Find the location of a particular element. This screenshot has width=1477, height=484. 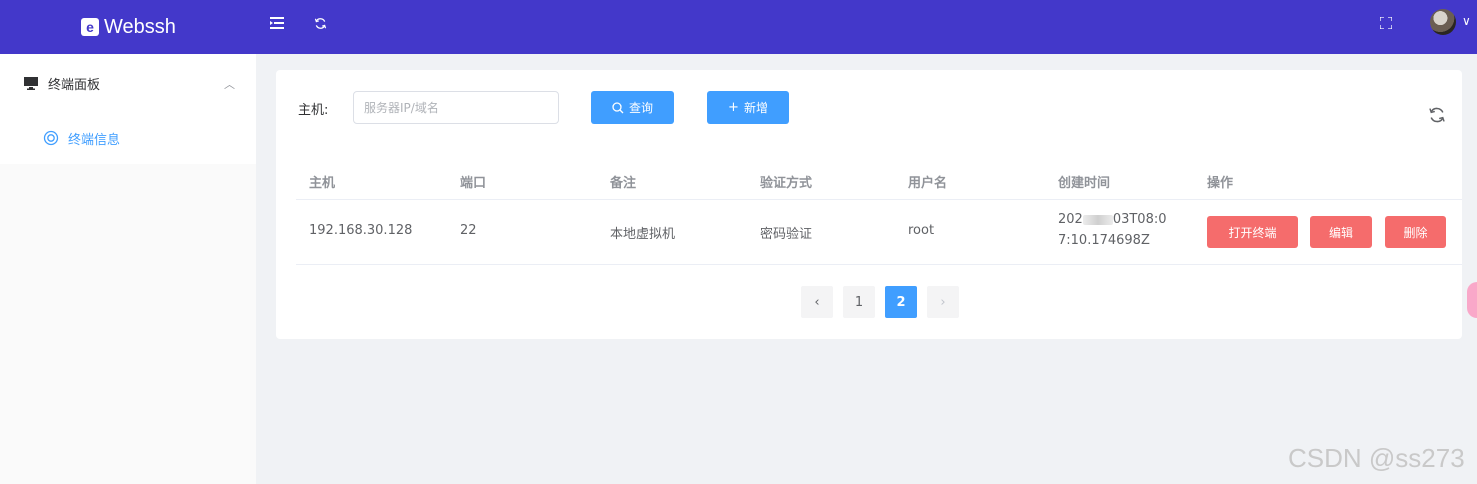

floating-assistant-button is located at coordinates (1472, 300).